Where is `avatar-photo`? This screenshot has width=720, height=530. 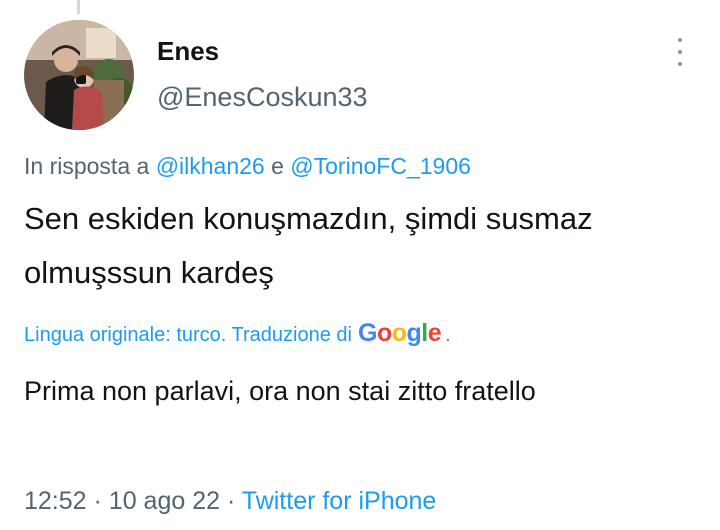 avatar-photo is located at coordinates (79, 75).